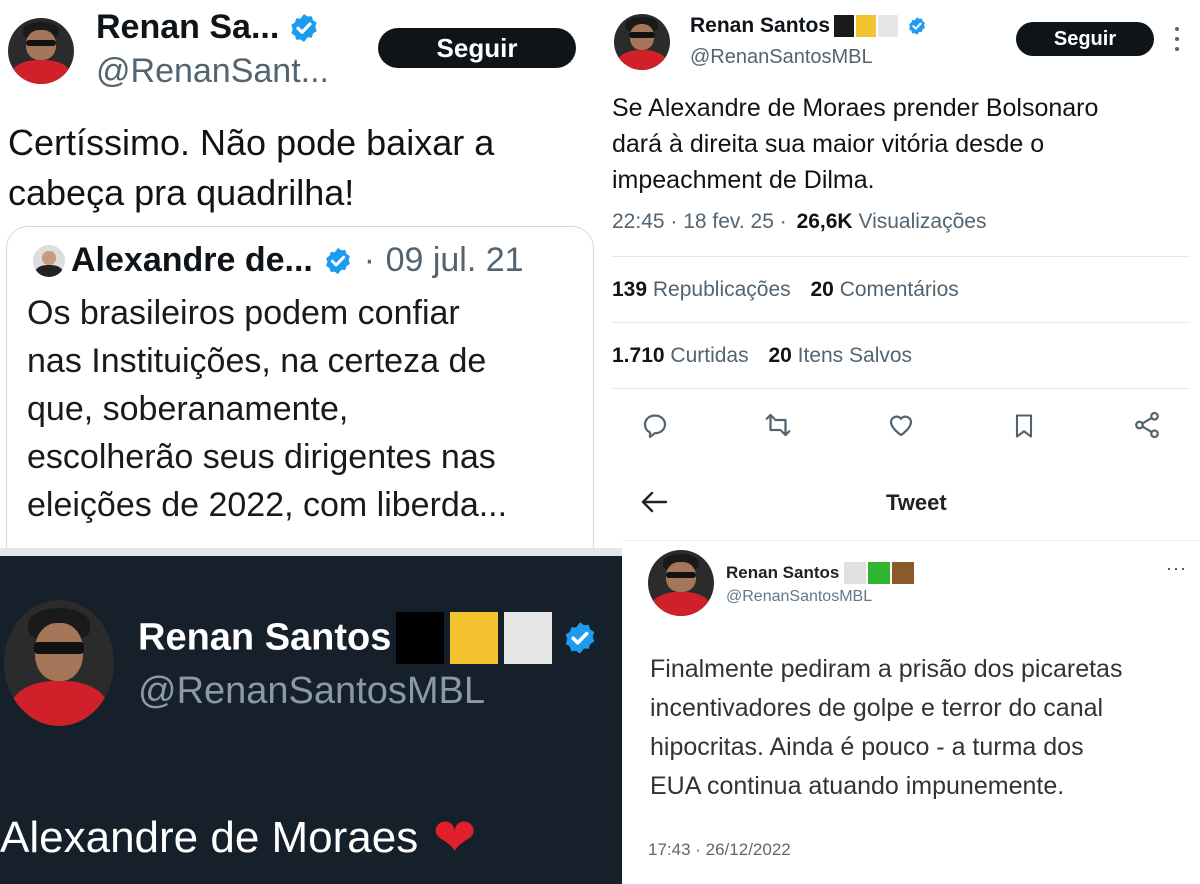 This screenshot has height=884, width=1200. Describe the element at coordinates (867, 747) in the screenshot. I see `tweet-text-line: hipocritas. Ainda é pouco - a turma dos` at that location.